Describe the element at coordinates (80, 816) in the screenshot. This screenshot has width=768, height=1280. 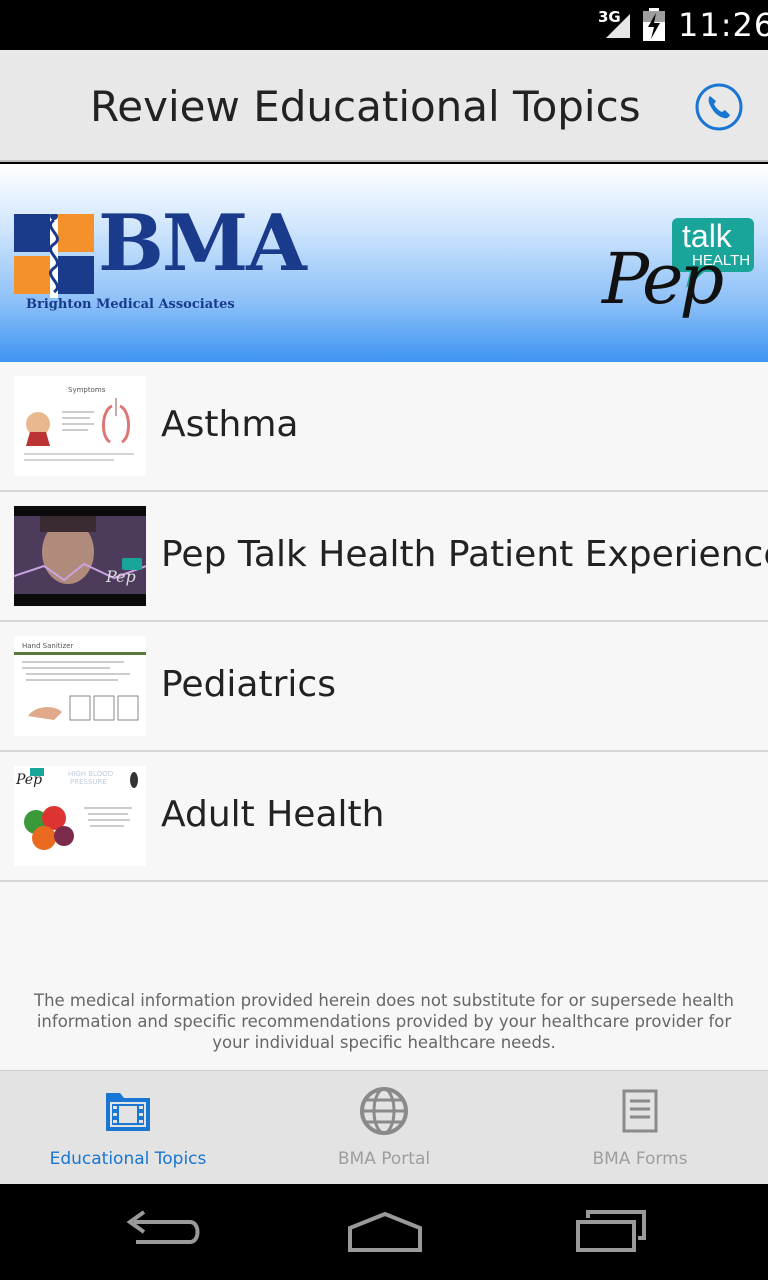
I see `blood-pressure-thumbnail: Pep HIGH BLOOD PRESSURE` at that location.